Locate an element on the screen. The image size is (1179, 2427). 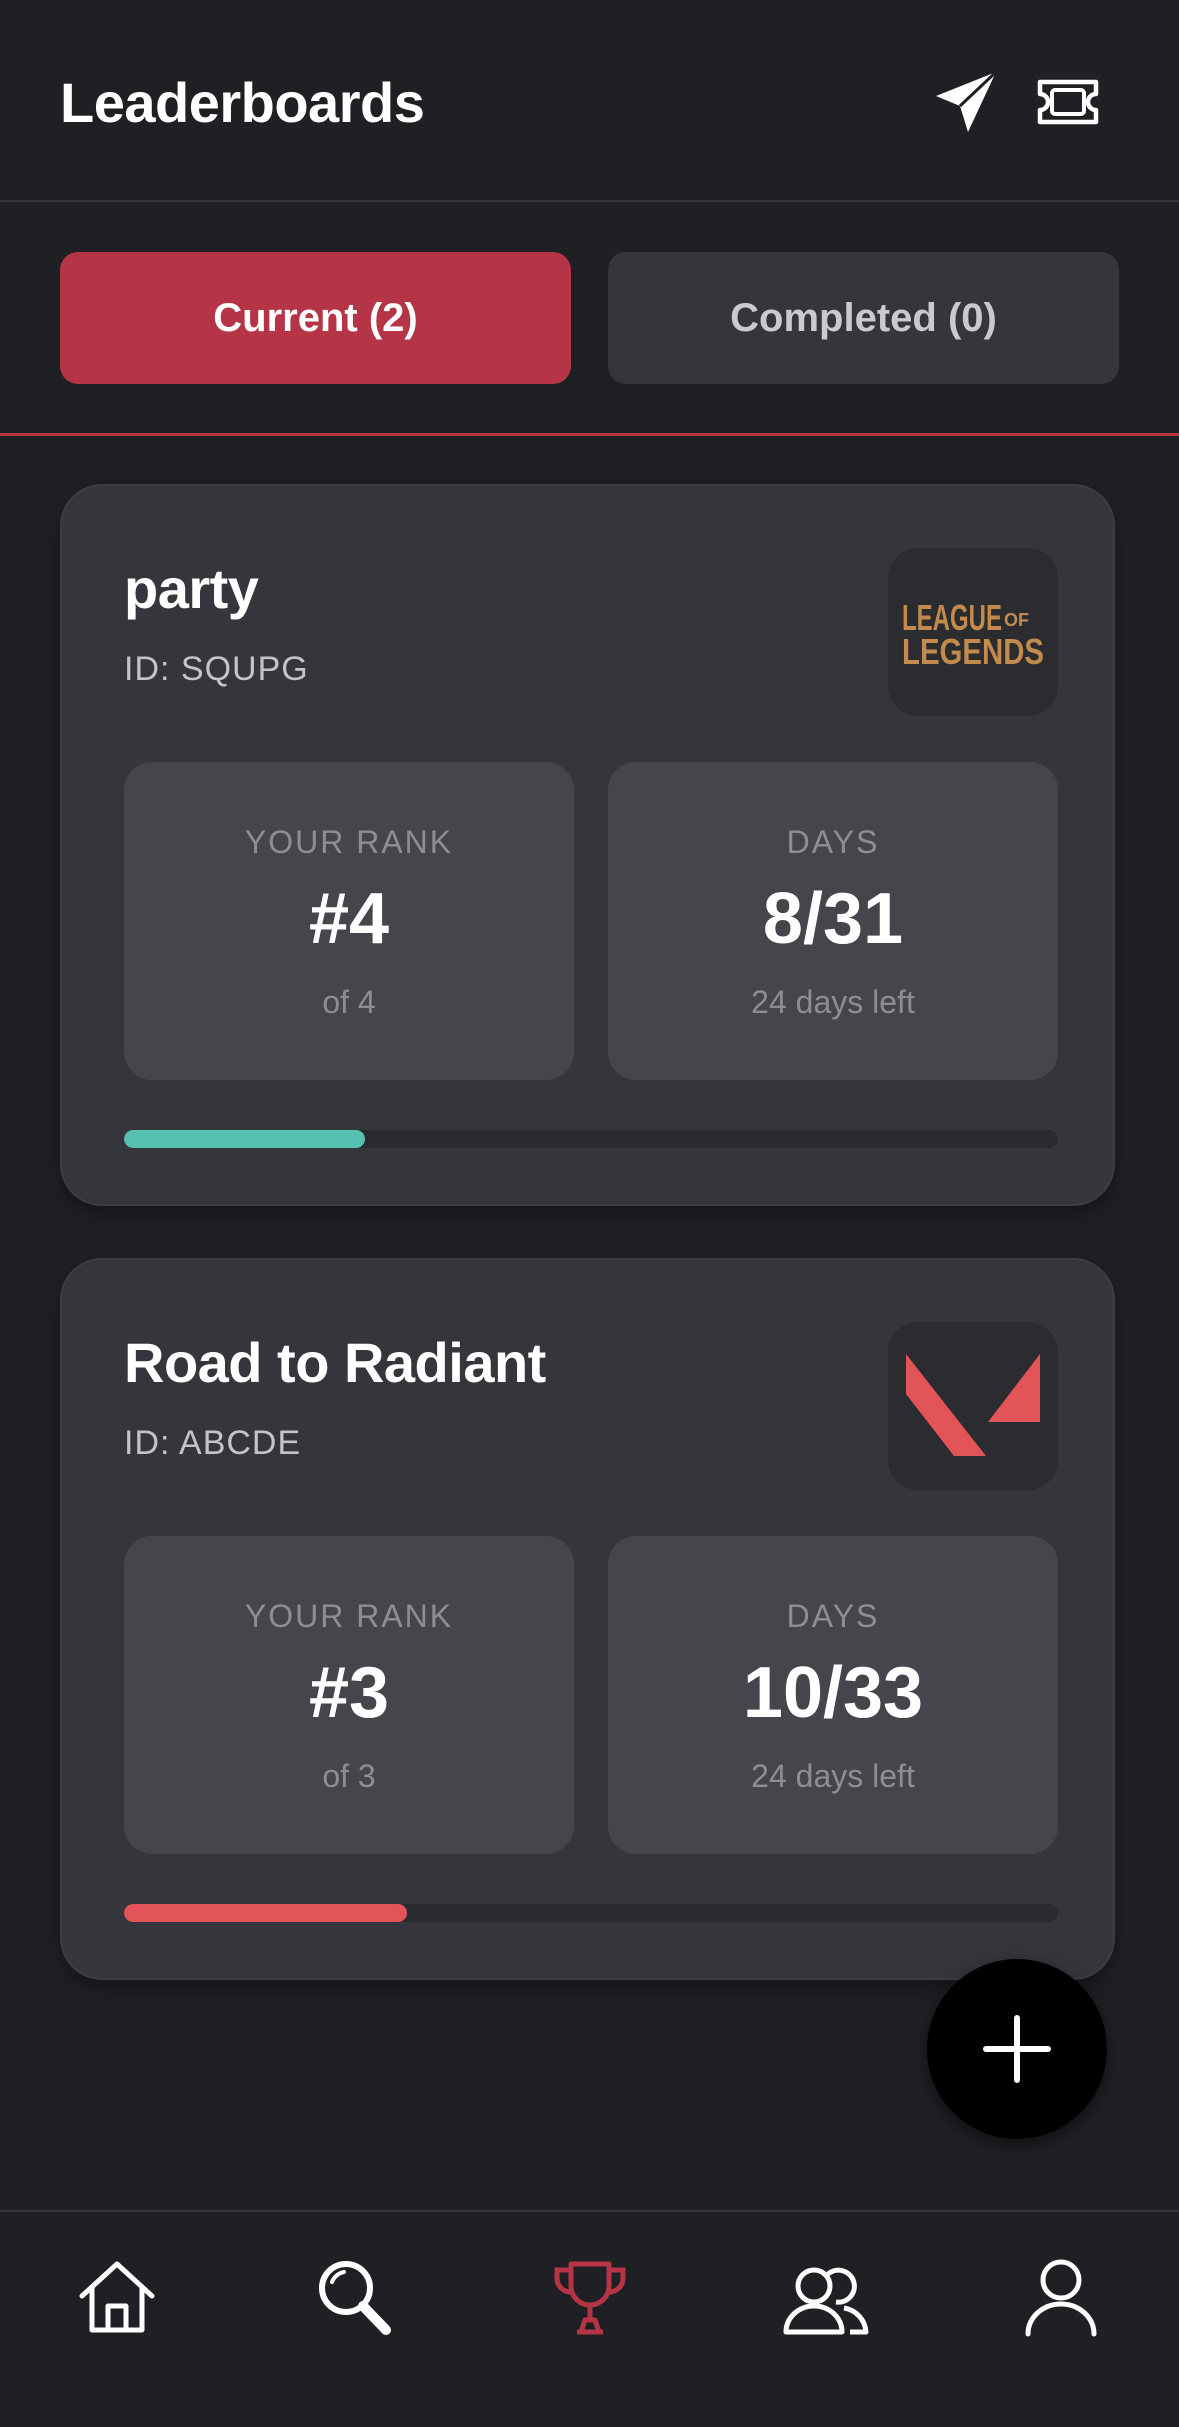
days-stat: DAYS 8/31 24 days left is located at coordinates (833, 921).